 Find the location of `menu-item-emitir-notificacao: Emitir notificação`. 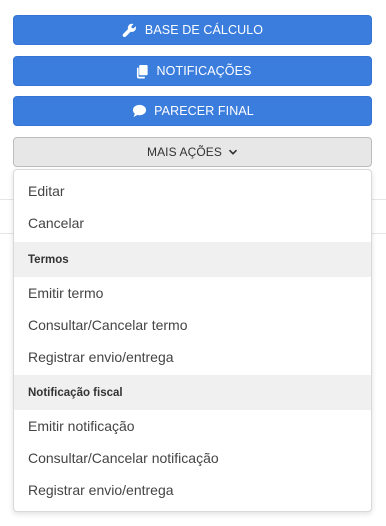

menu-item-emitir-notificacao: Emitir notificação is located at coordinates (192, 426).